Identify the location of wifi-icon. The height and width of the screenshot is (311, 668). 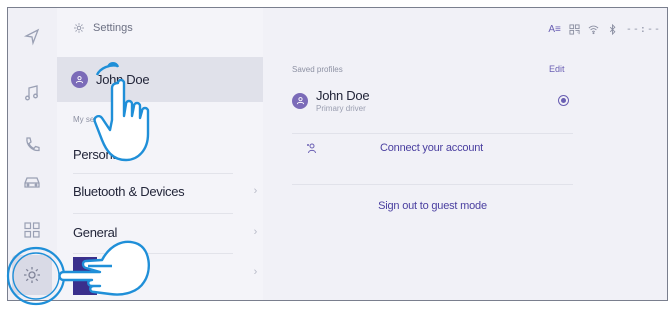
(593, 30).